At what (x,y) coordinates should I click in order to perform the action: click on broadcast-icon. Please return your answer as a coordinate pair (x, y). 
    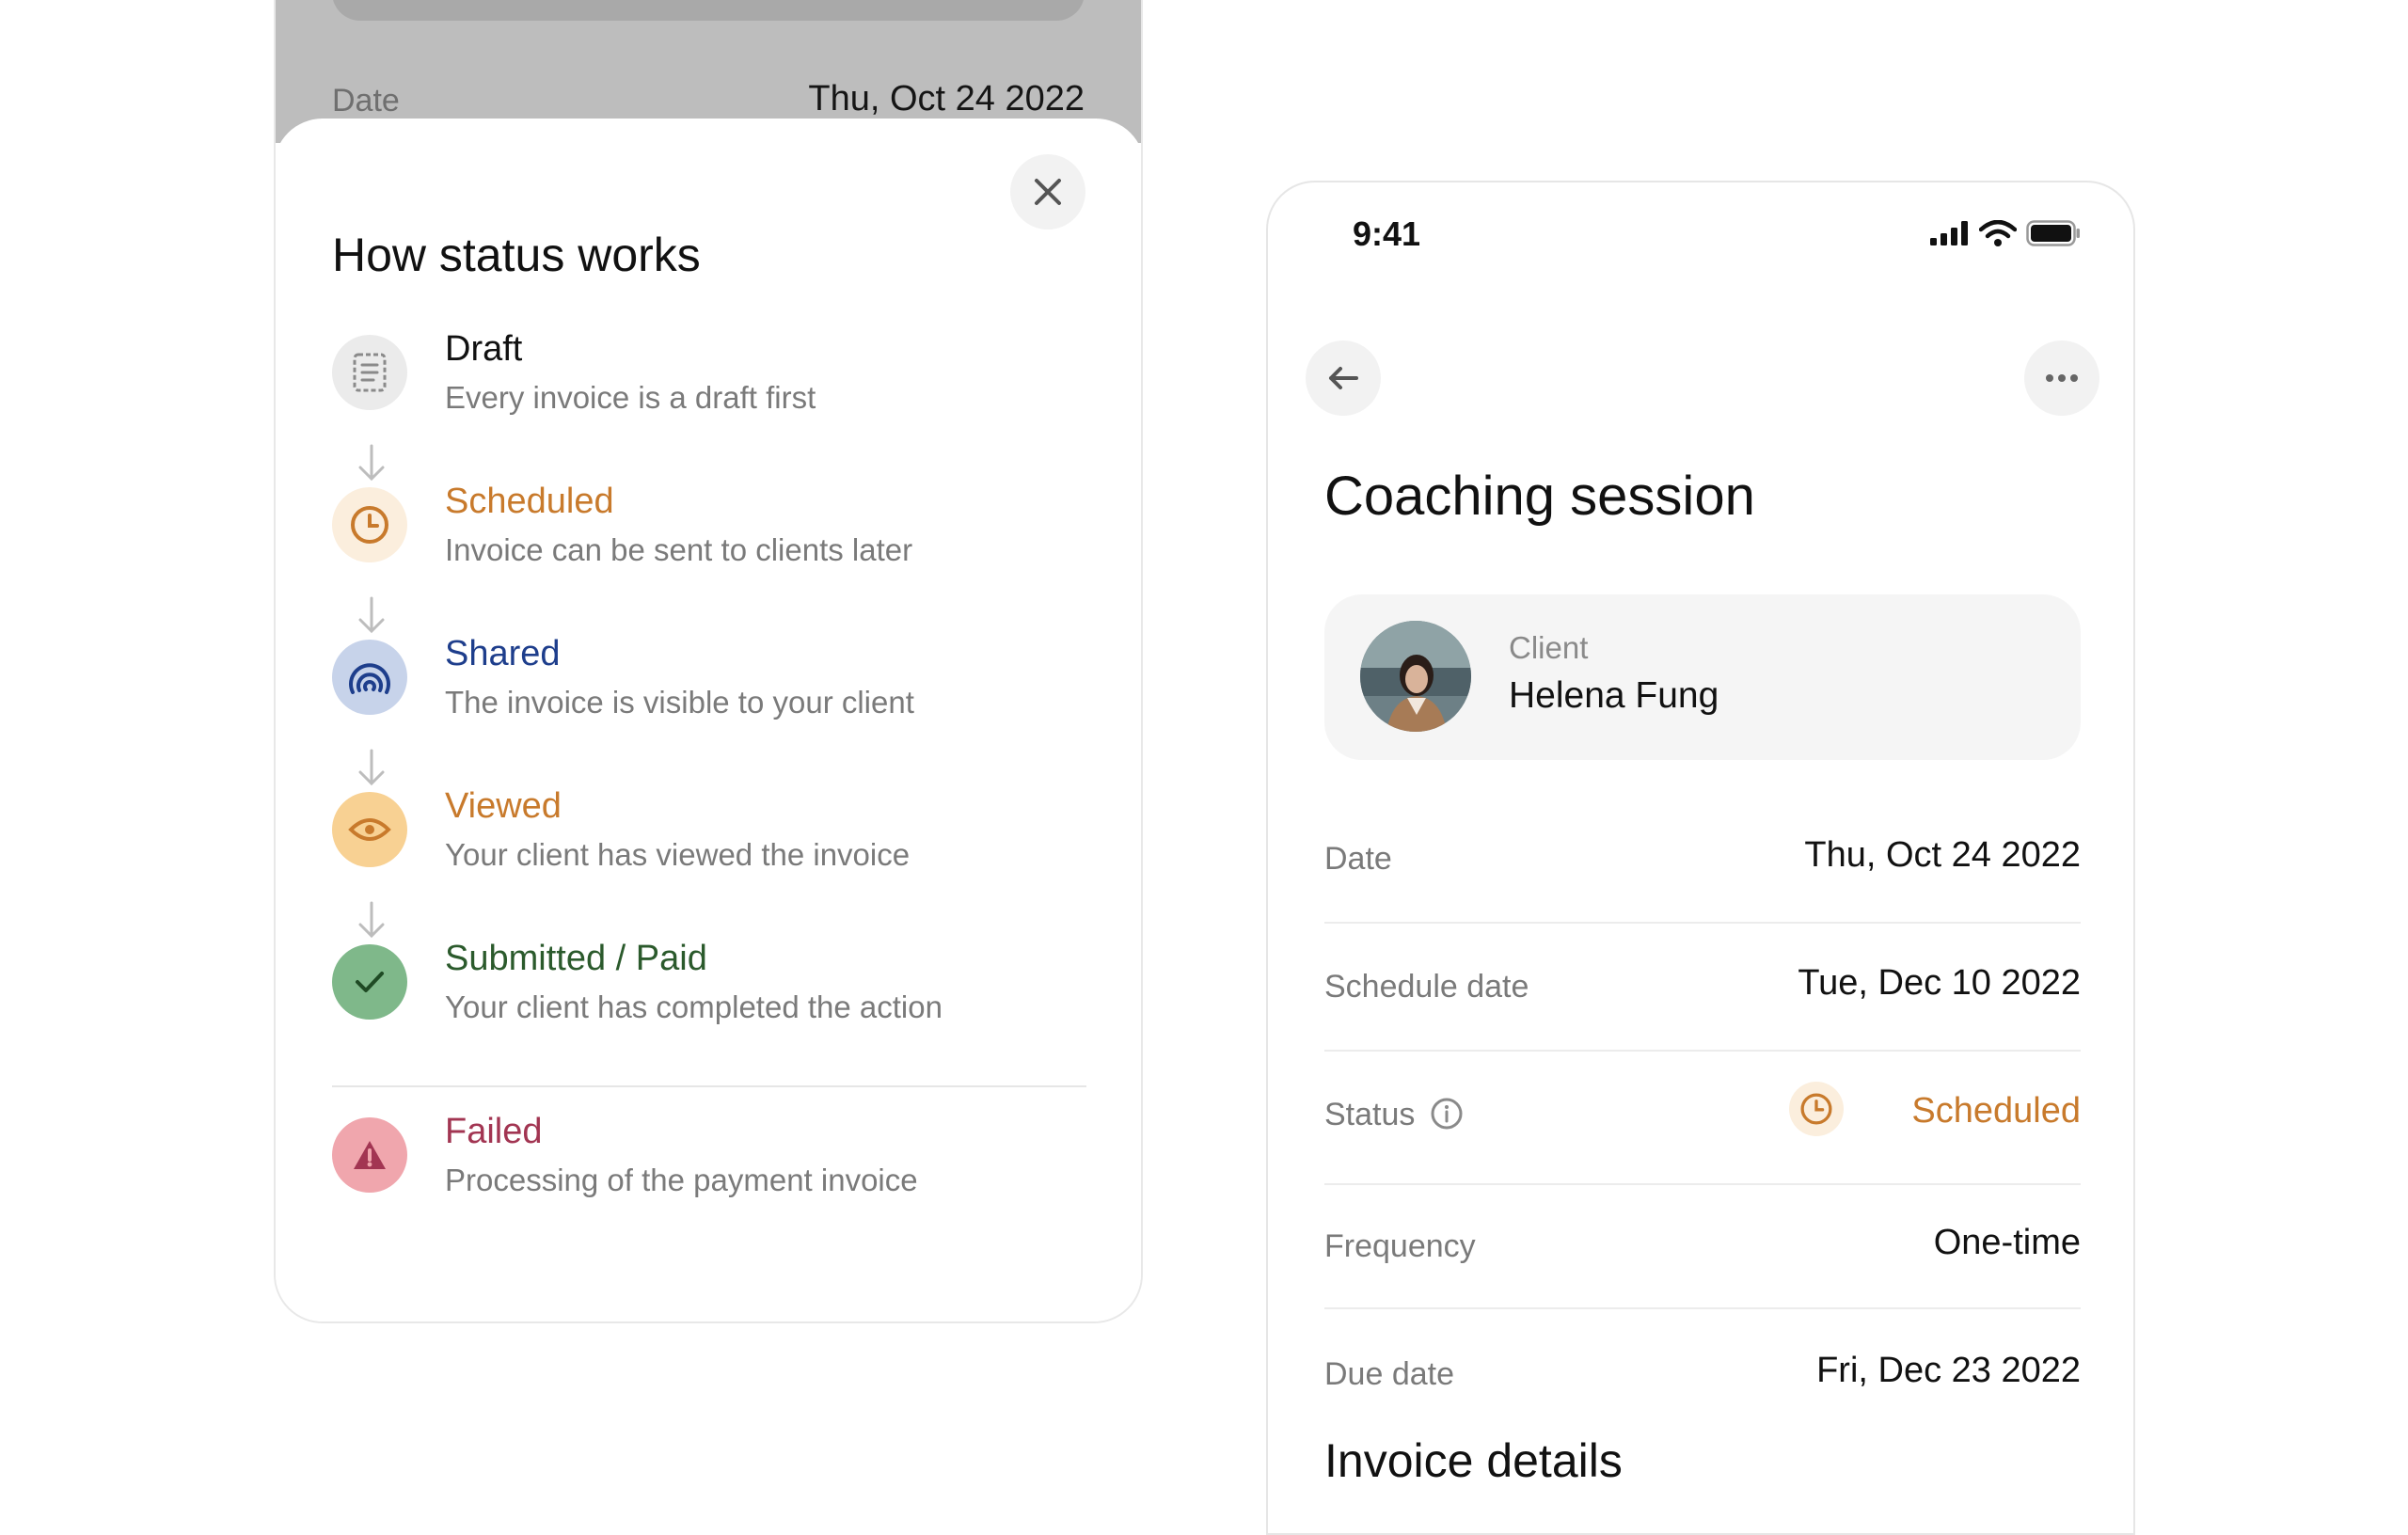
    Looking at the image, I should click on (370, 677).